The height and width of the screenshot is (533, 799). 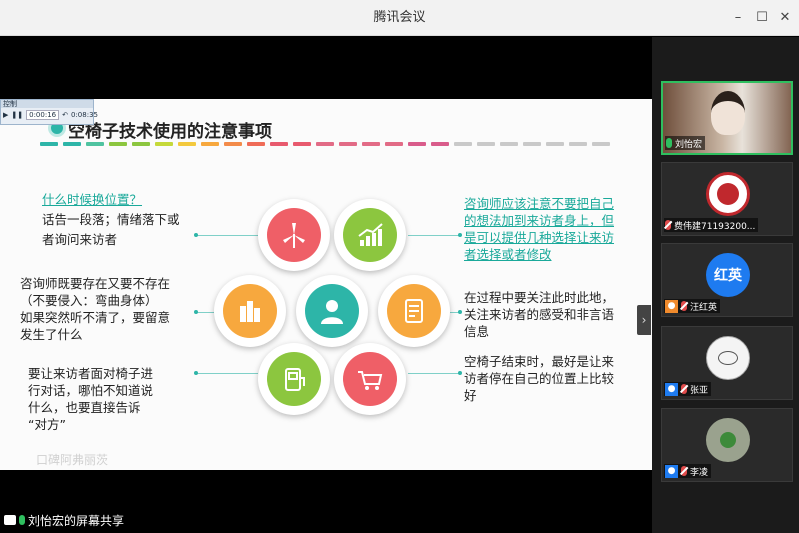 I want to click on media-player-widget: 控制 ▶ ❚❚ 0:00:16 ↶ 0:08:35, so click(x=49, y=112).